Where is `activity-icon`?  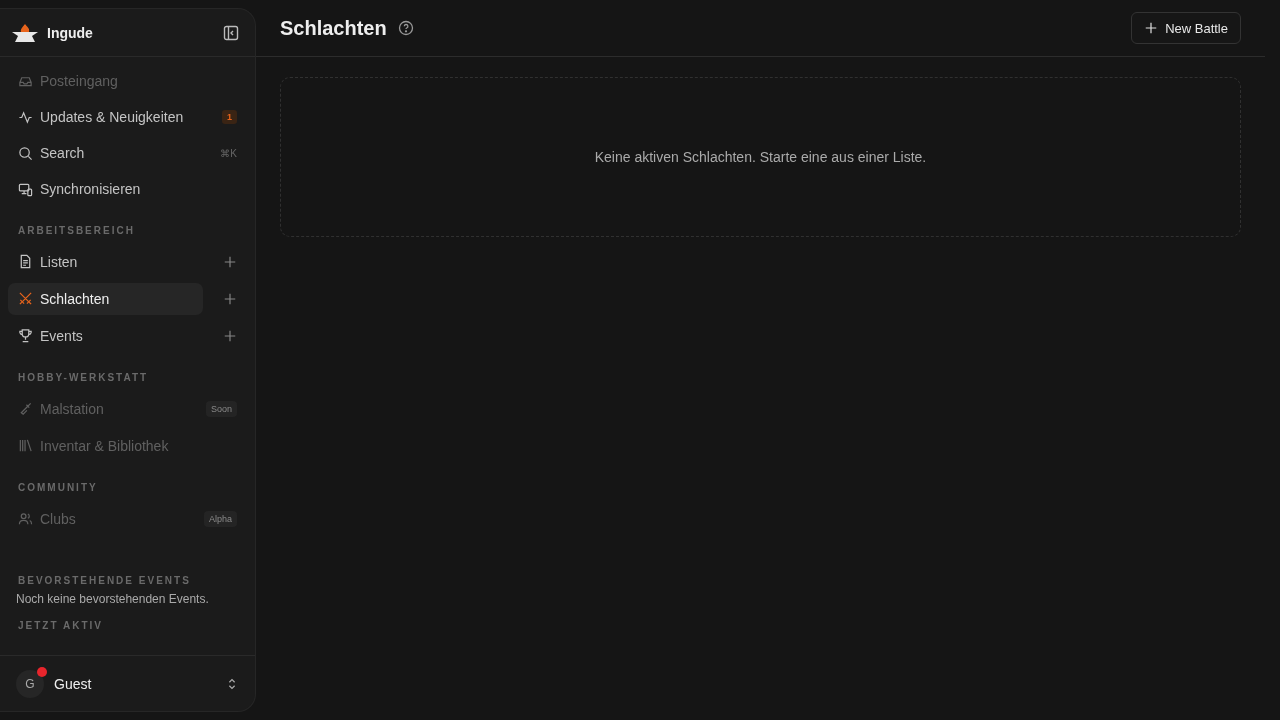 activity-icon is located at coordinates (25, 117).